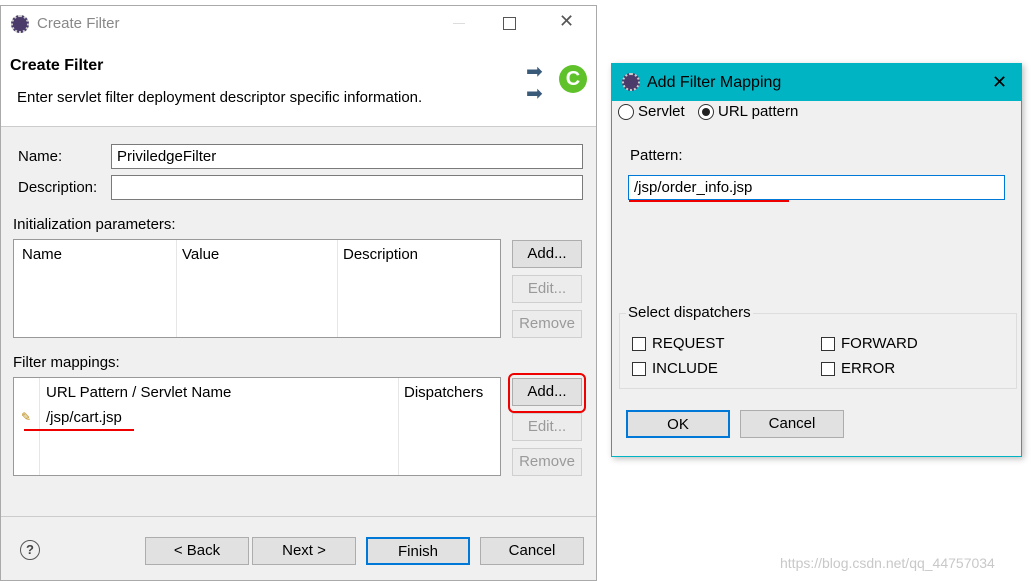 Image resolution: width=1033 pixels, height=581 pixels. What do you see at coordinates (758, 111) in the screenshot?
I see `url-pattern-radio-label: URL pattern` at bounding box center [758, 111].